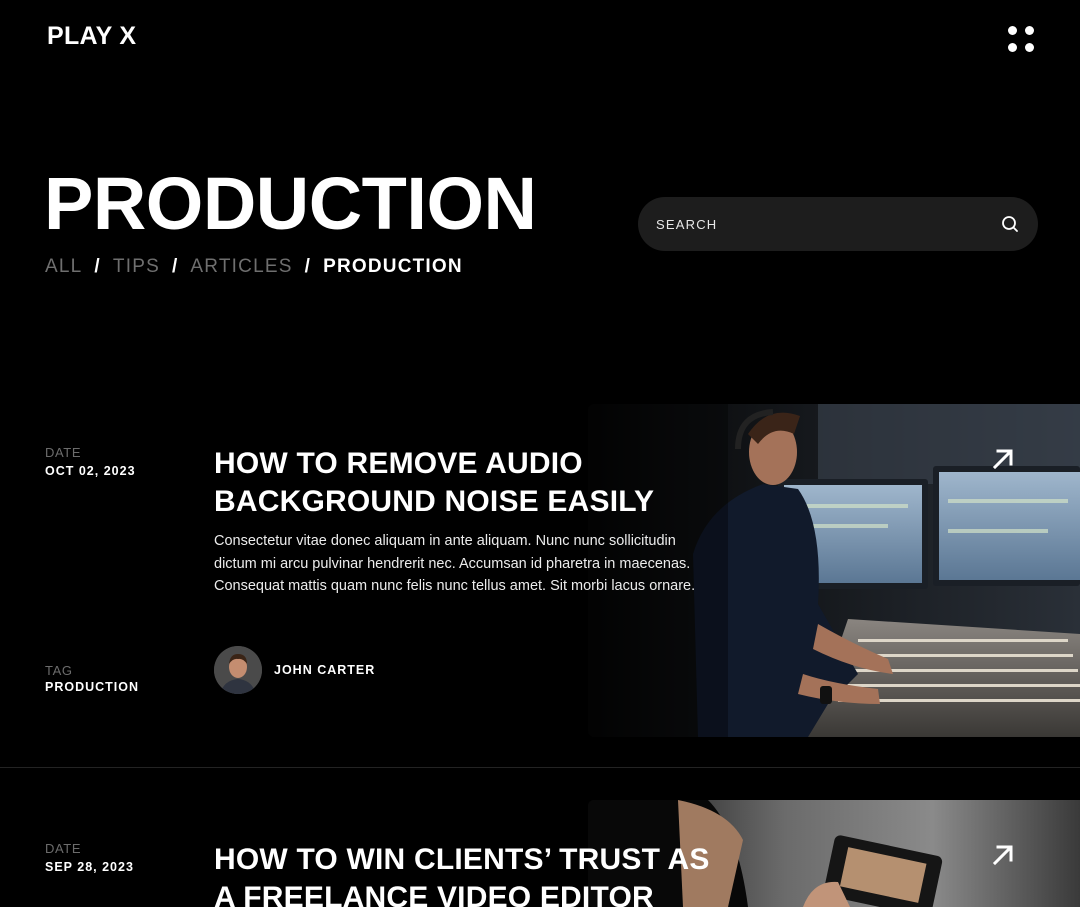 This screenshot has height=907, width=1080. I want to click on post-date: OCT 02, 2023, so click(90, 471).